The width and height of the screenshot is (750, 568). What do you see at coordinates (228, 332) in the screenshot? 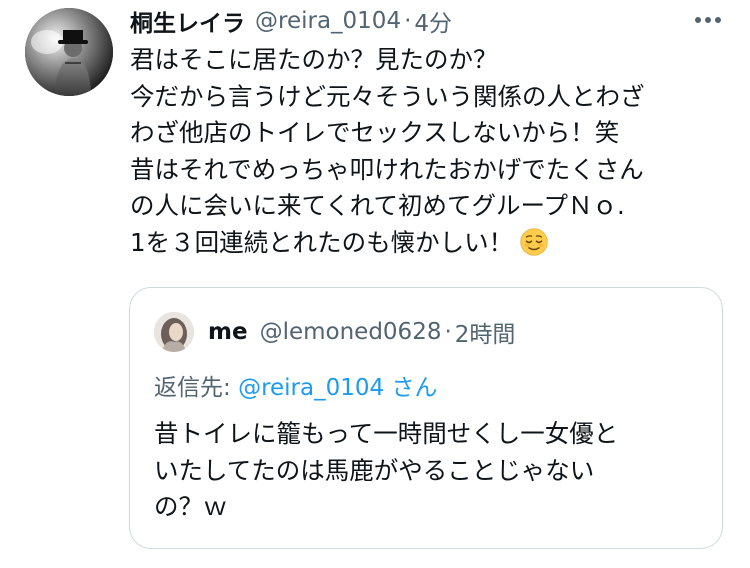
I see `quote-display-name: me` at bounding box center [228, 332].